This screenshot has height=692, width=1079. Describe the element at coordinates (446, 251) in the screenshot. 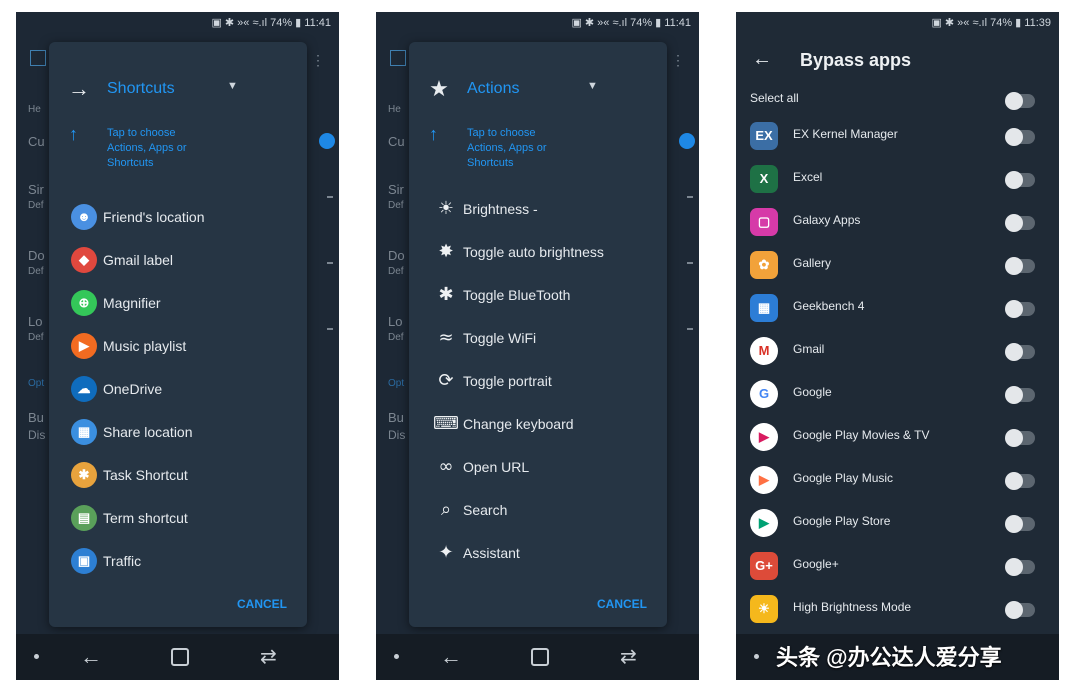

I see `auto-brightness-icon: ✸` at that location.